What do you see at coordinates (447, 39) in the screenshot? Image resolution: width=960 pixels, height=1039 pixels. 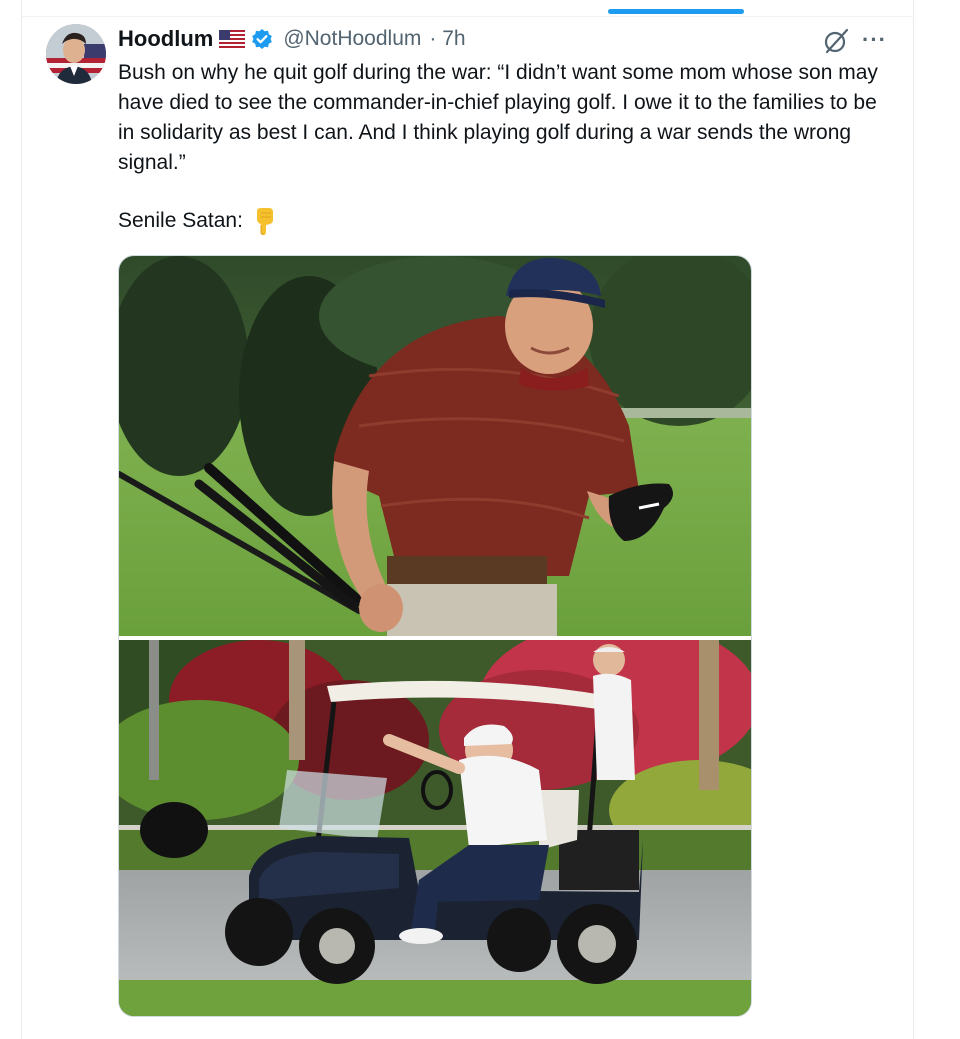 I see `tweet-time: · 7h` at bounding box center [447, 39].